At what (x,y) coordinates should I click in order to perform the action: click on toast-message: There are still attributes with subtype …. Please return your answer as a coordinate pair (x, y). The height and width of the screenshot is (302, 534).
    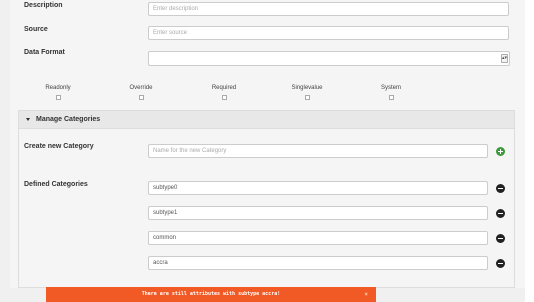
    Looking at the image, I should click on (211, 294).